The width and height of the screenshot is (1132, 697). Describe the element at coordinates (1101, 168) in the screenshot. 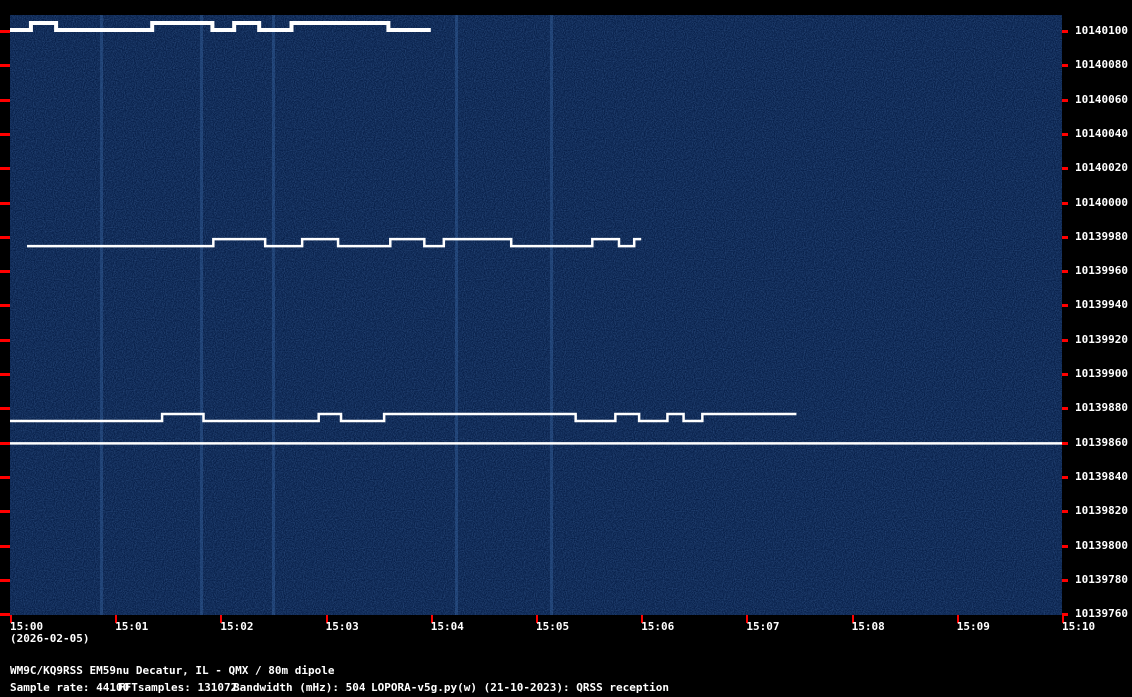

I see `freq-label: 10140020` at that location.